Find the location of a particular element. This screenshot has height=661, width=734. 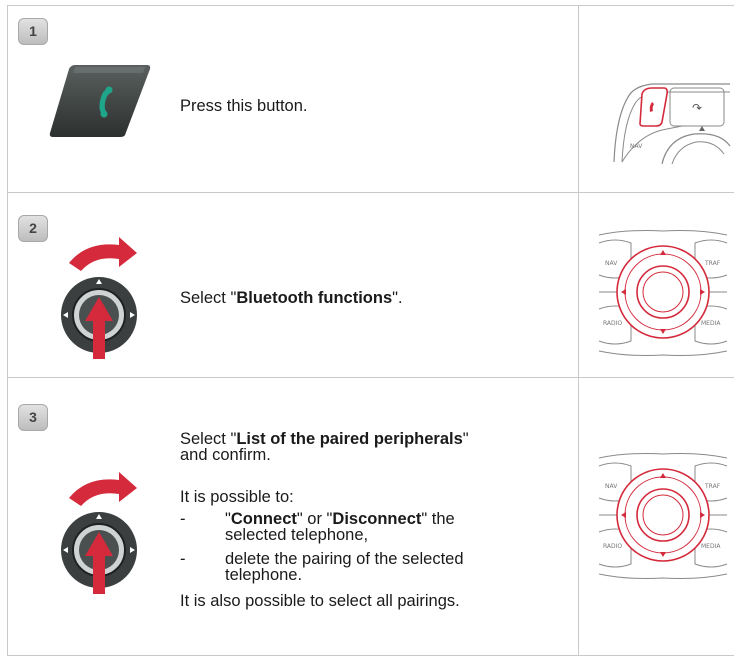

step-number-badge: 3 is located at coordinates (33, 417).